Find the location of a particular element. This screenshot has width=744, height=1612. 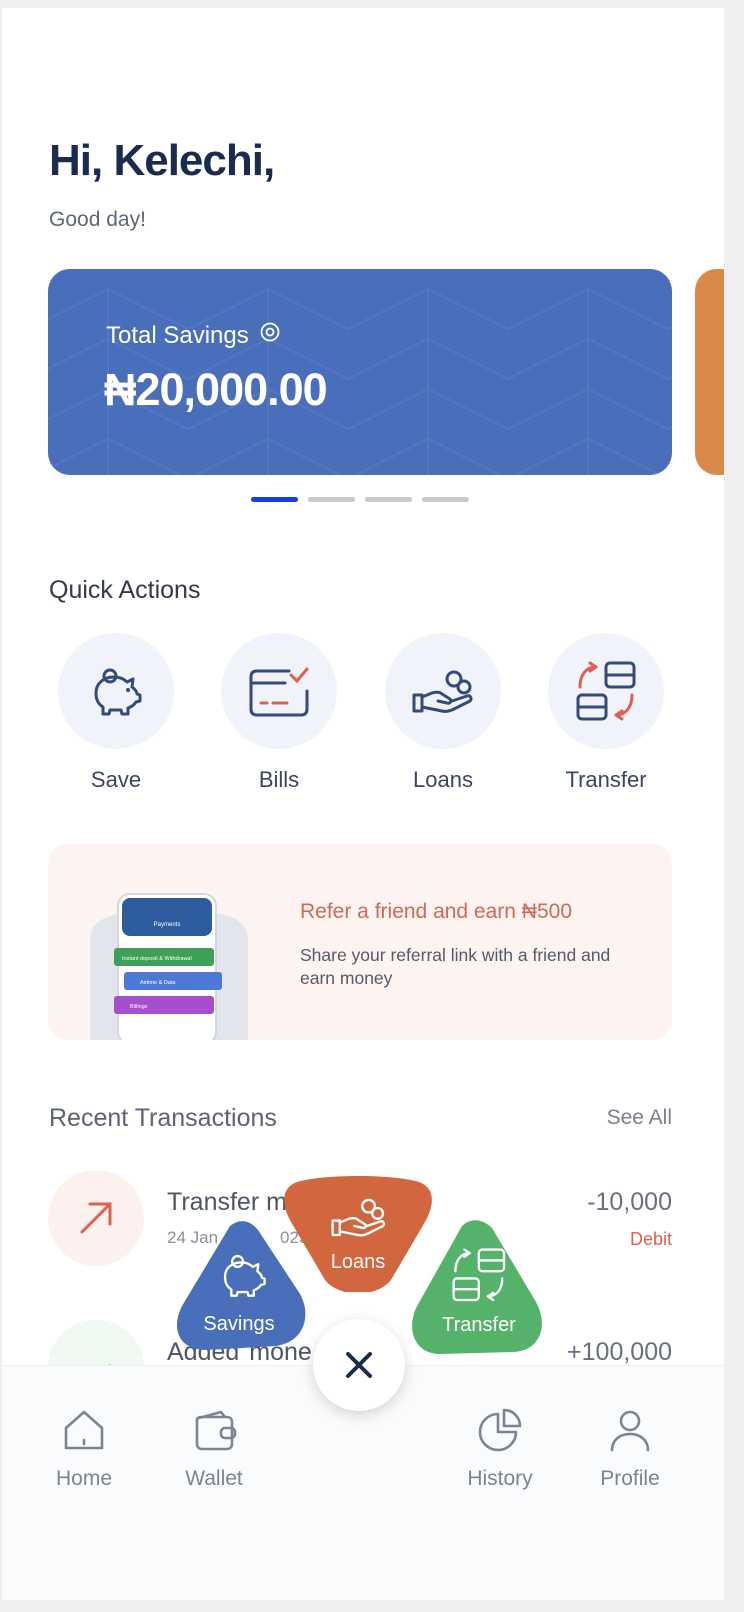

nav-history: History is located at coordinates (500, 1449).